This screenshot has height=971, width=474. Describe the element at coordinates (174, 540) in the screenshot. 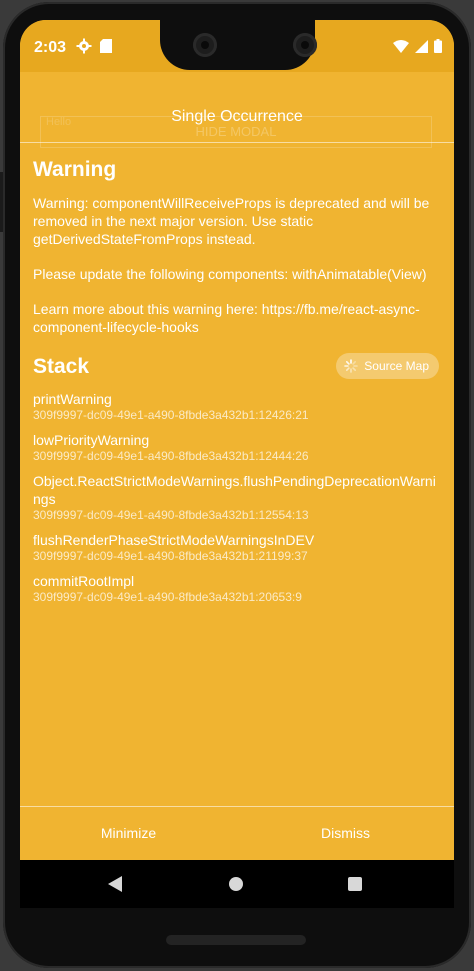

I see `frame-method: flushRenderPhaseStrictModeWarningsInDEV` at that location.